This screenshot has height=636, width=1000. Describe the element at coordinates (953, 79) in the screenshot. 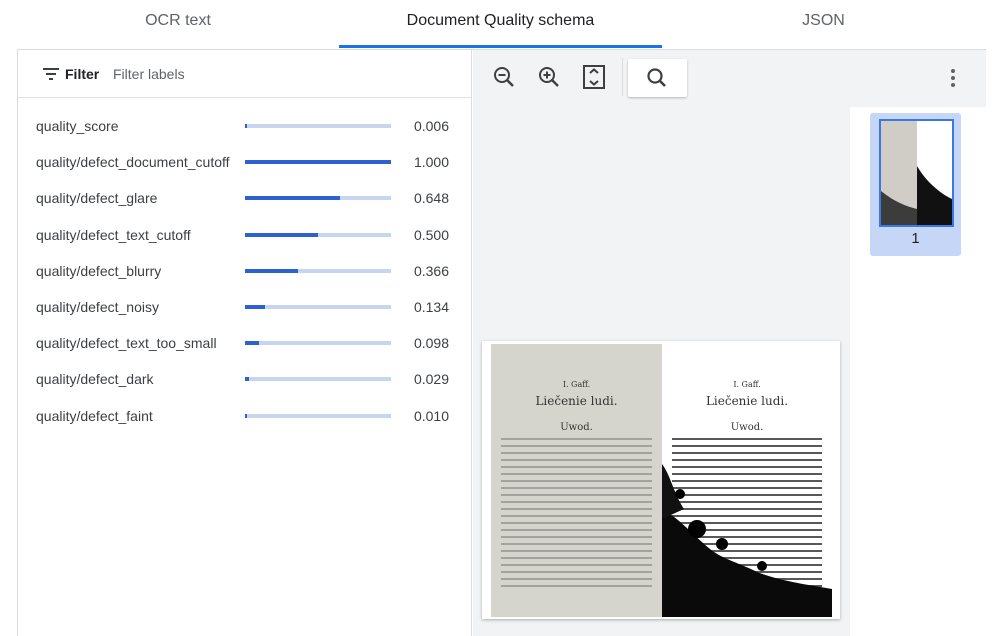

I see `more-vert-icon` at that location.